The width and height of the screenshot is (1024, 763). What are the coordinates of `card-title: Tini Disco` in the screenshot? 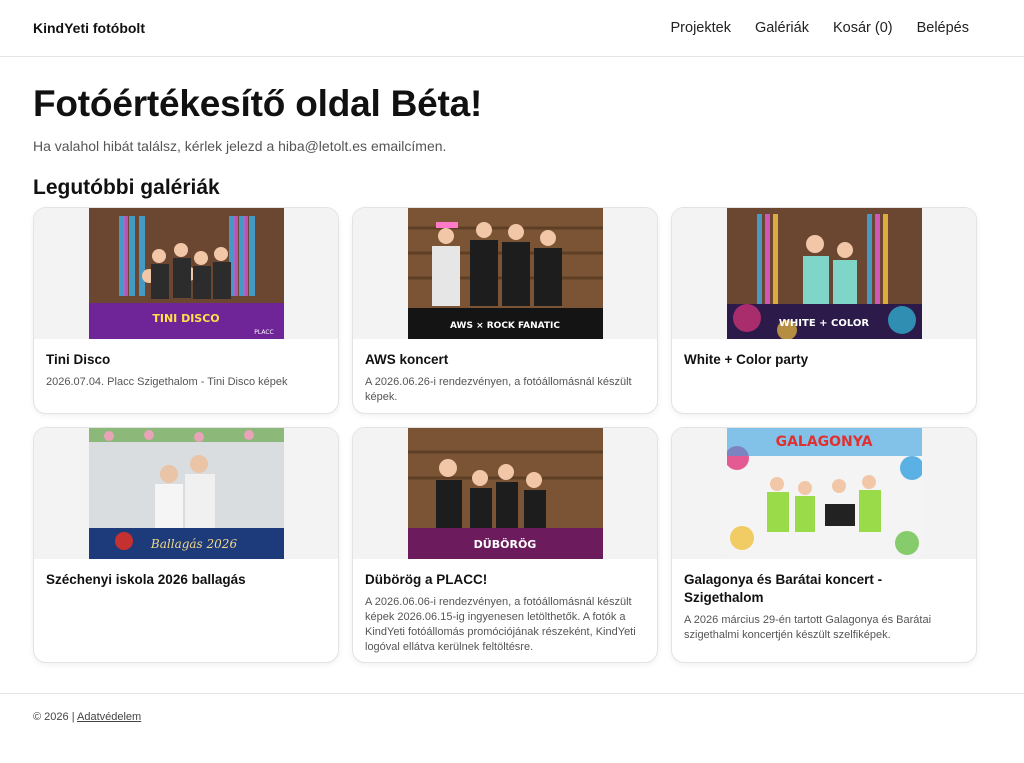 It's located at (78, 359).